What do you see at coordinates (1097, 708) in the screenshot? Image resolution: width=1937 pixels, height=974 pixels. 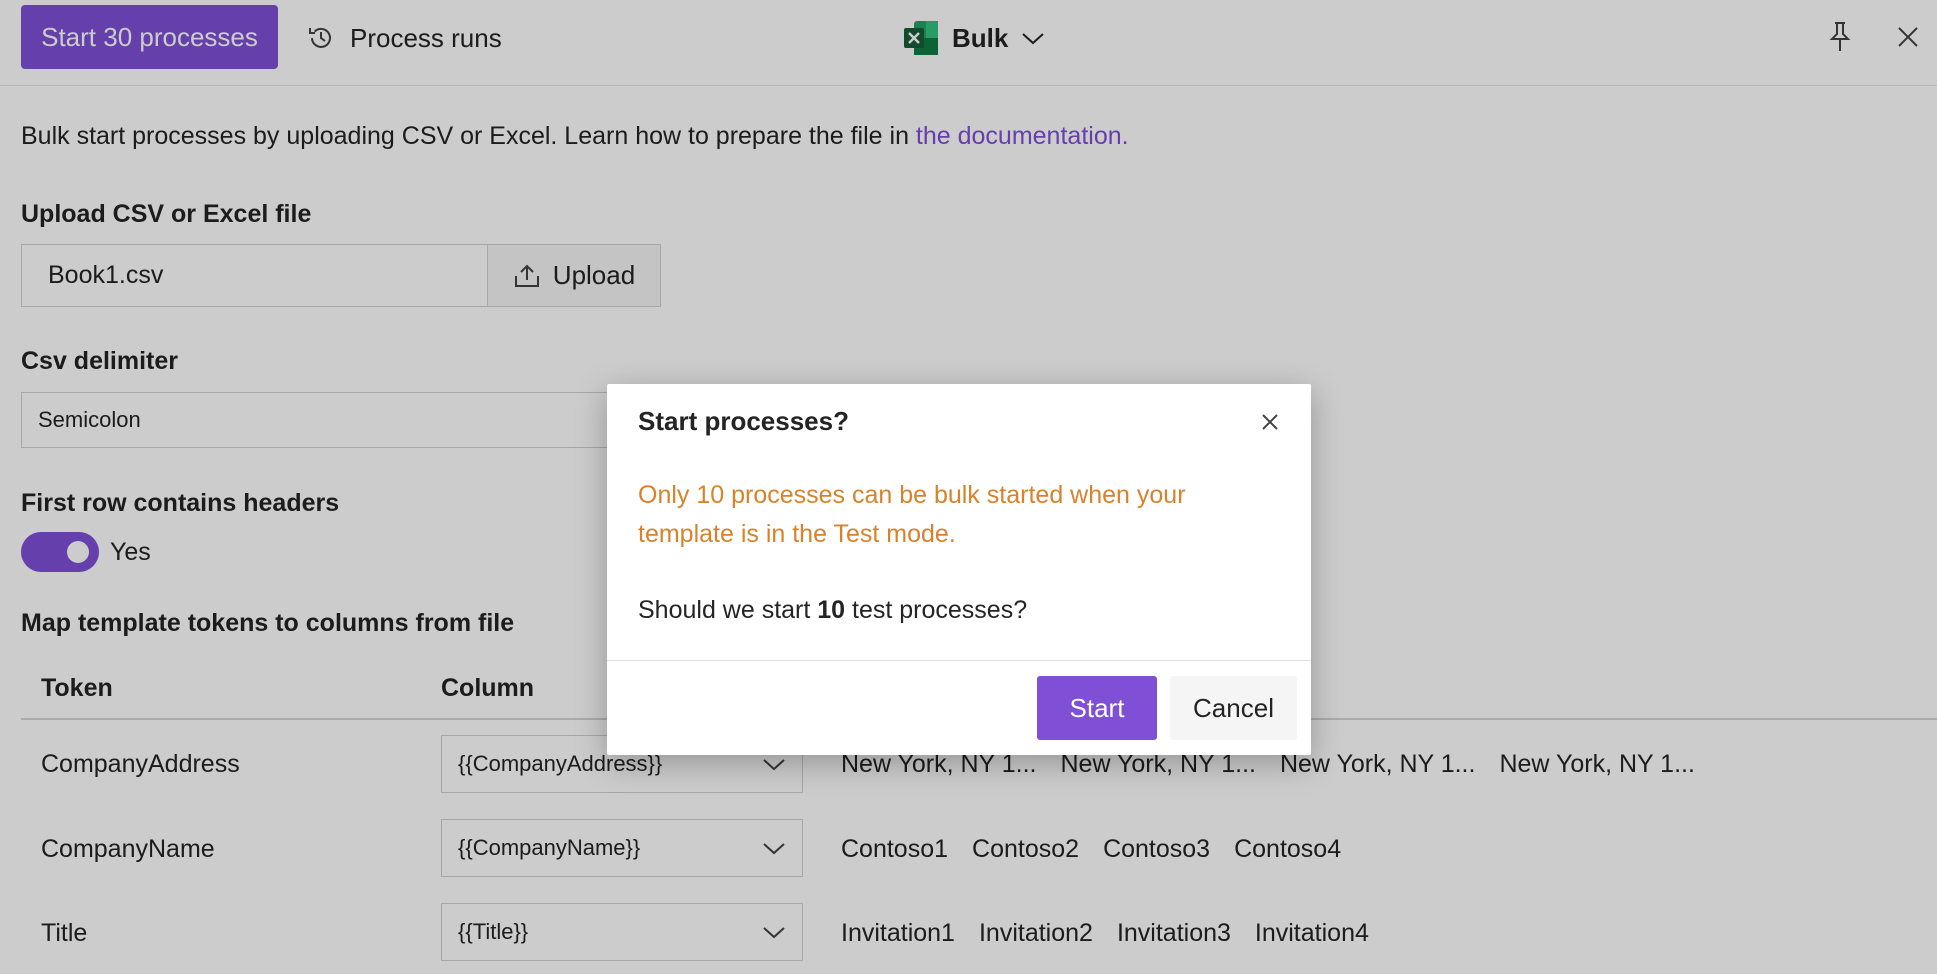 I see `start-button: Start` at bounding box center [1097, 708].